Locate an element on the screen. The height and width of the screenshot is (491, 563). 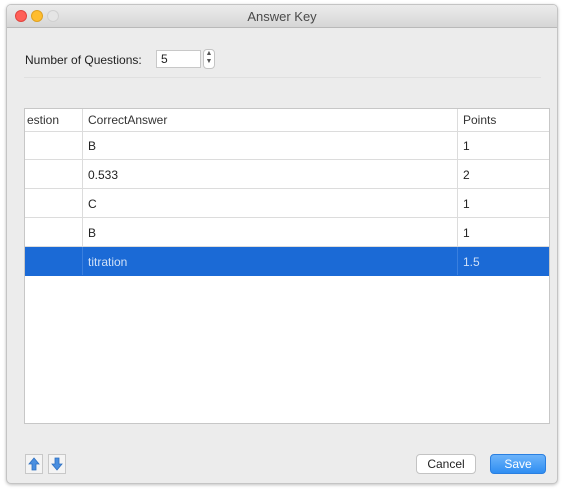
points-cell: 2 is located at coordinates (466, 175).